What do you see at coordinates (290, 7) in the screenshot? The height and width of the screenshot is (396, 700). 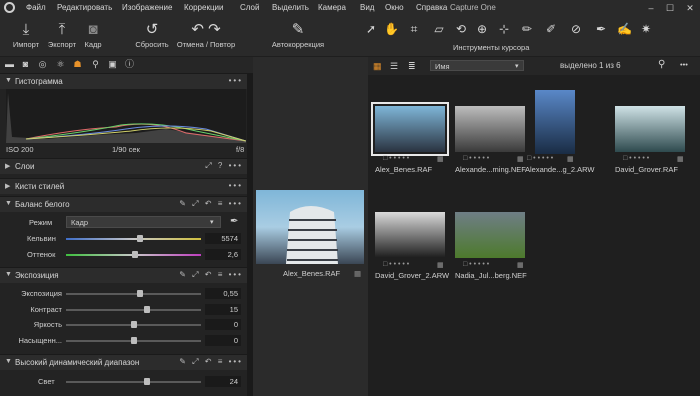 I see `menu-select: Выделить` at bounding box center [290, 7].